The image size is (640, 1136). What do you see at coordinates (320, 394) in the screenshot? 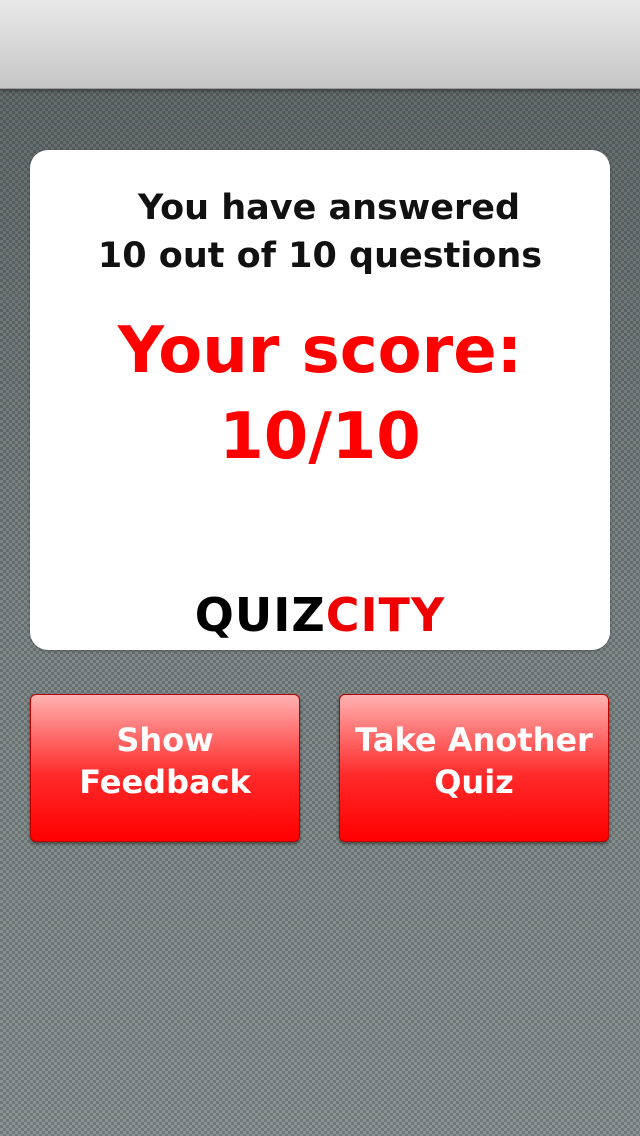
I see `score-display: Your score: 10/10` at bounding box center [320, 394].